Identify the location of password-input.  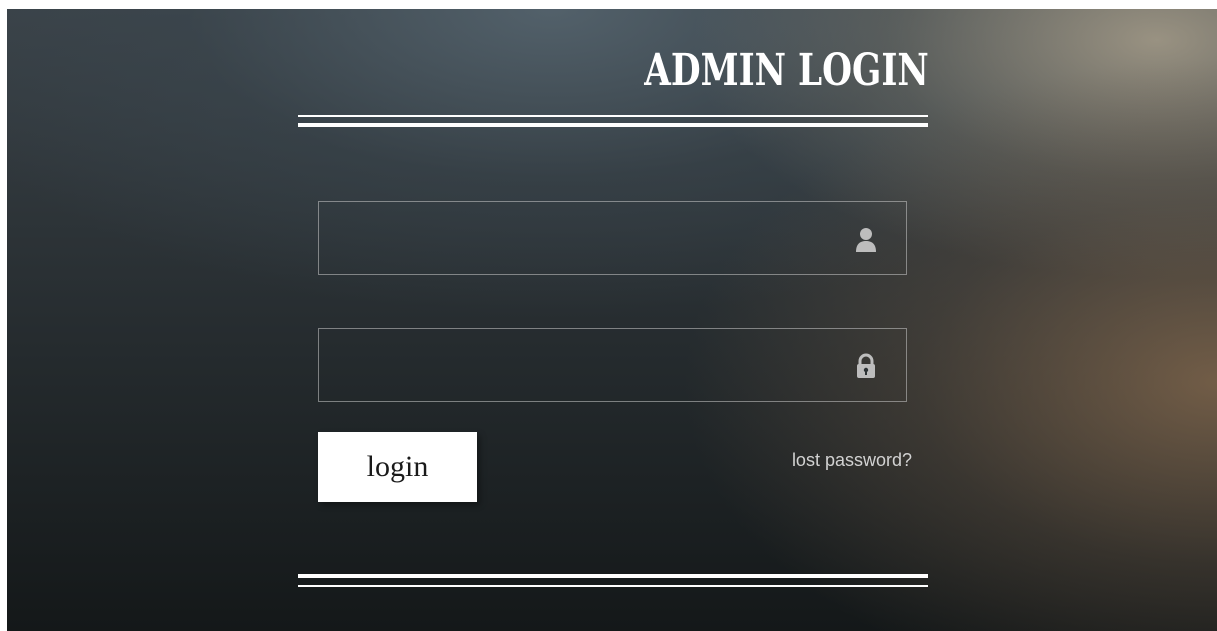
(579, 365).